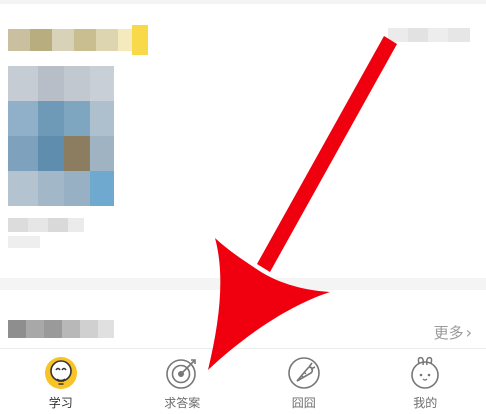 This screenshot has height=414, width=486. I want to click on carrot-icon, so click(304, 373).